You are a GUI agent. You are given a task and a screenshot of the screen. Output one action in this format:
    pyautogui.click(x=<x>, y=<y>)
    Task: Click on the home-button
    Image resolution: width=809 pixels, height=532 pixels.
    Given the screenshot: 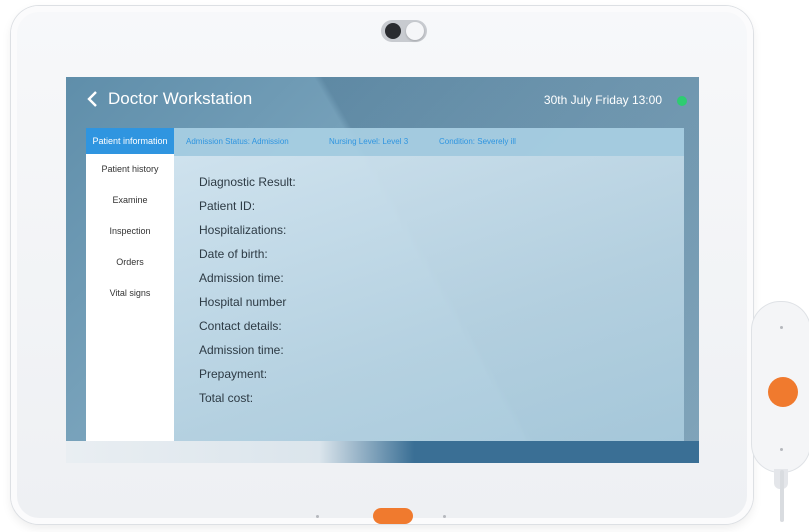 What is the action you would take?
    pyautogui.click(x=393, y=516)
    